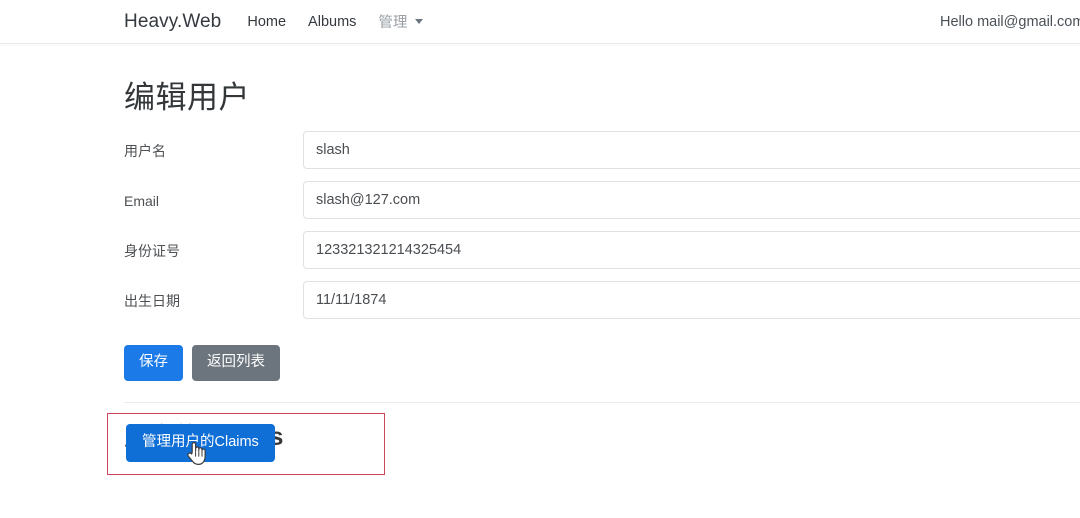  What do you see at coordinates (152, 251) in the screenshot?
I see `label-id-number: 身份证号` at bounding box center [152, 251].